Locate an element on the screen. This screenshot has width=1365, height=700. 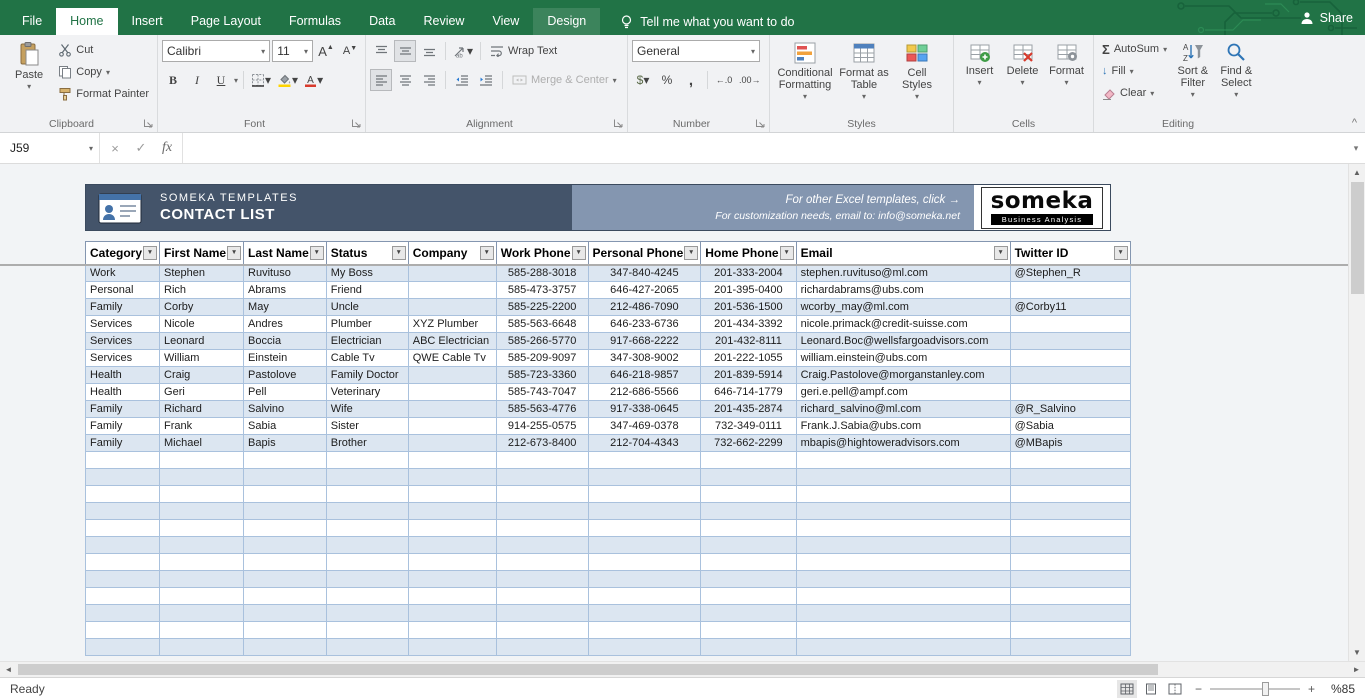
cell: Boccia is located at coordinates (285, 341).